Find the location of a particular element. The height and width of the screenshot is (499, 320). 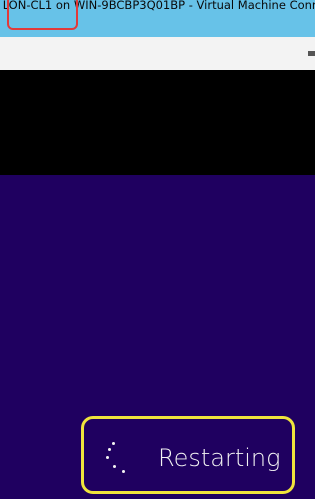

toolbar-area is located at coordinates (157, 54).